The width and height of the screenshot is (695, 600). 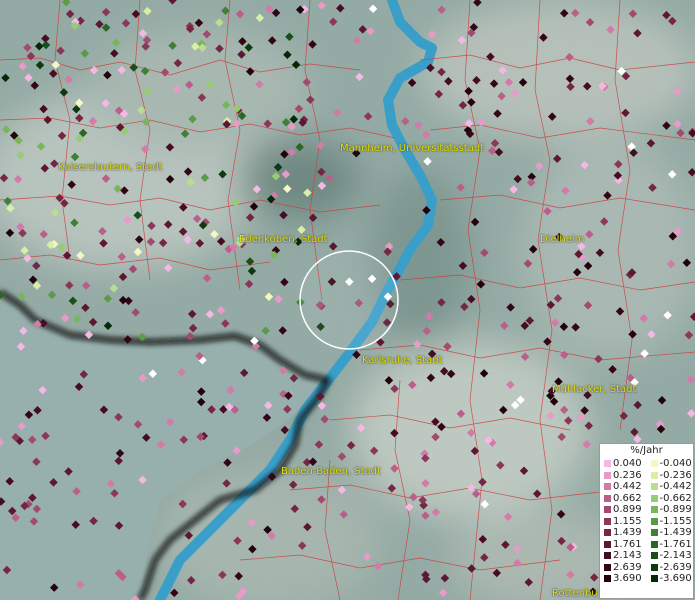 What do you see at coordinates (110, 167) in the screenshot?
I see `city-label-kaiserslautern: Kaiserslautern, Stadt` at bounding box center [110, 167].